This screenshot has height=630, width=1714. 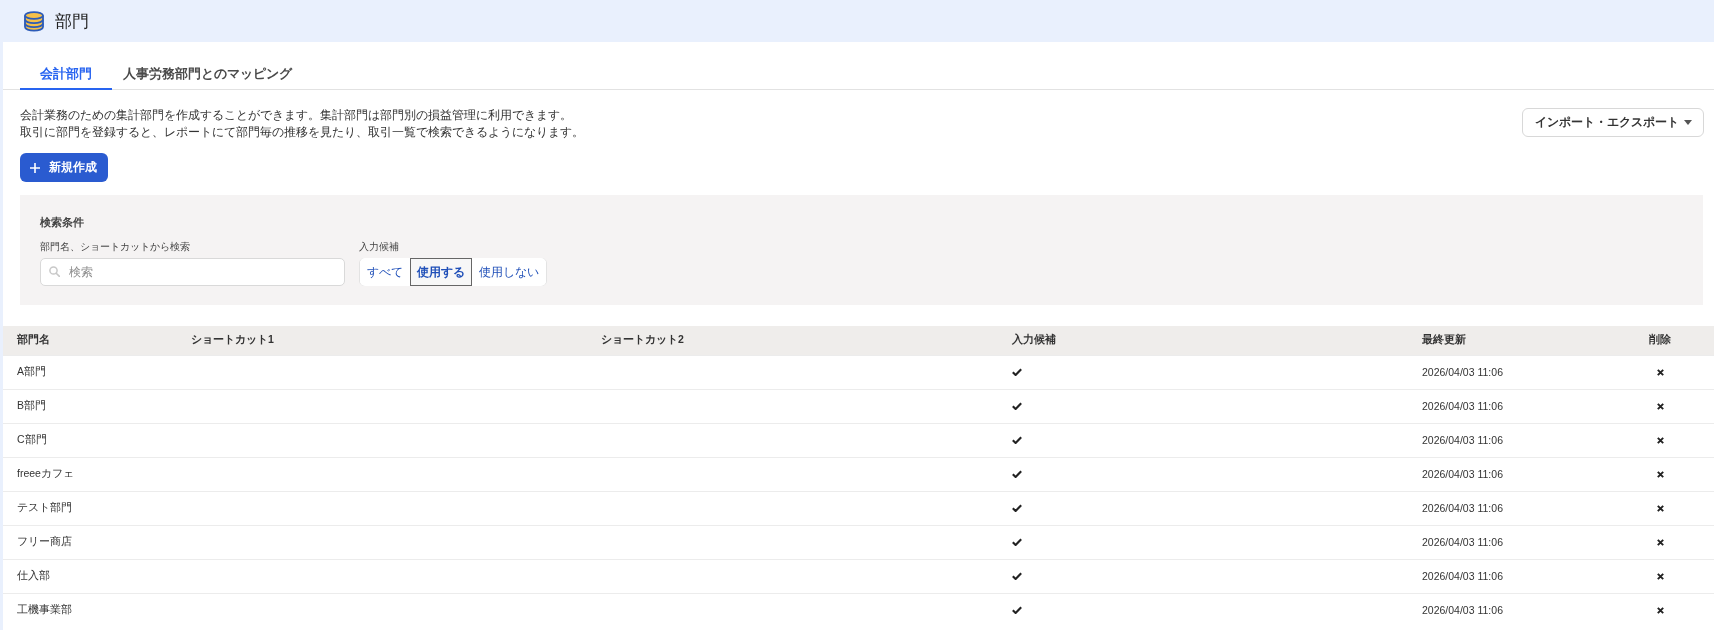 What do you see at coordinates (1203, 340) in the screenshot?
I see `column-header: 入力候補` at bounding box center [1203, 340].